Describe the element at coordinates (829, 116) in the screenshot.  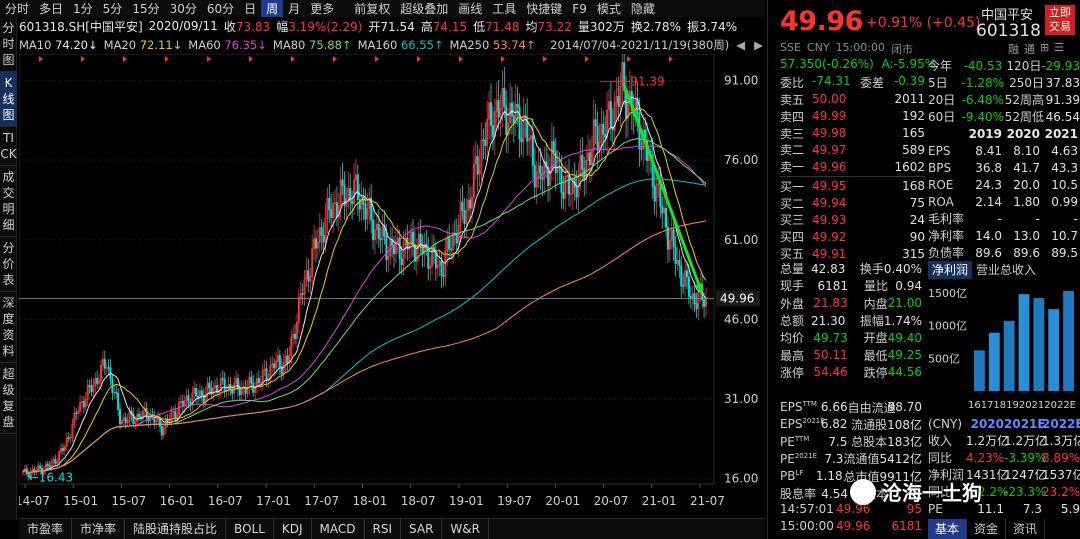
I see `level-price: 49.99` at that location.